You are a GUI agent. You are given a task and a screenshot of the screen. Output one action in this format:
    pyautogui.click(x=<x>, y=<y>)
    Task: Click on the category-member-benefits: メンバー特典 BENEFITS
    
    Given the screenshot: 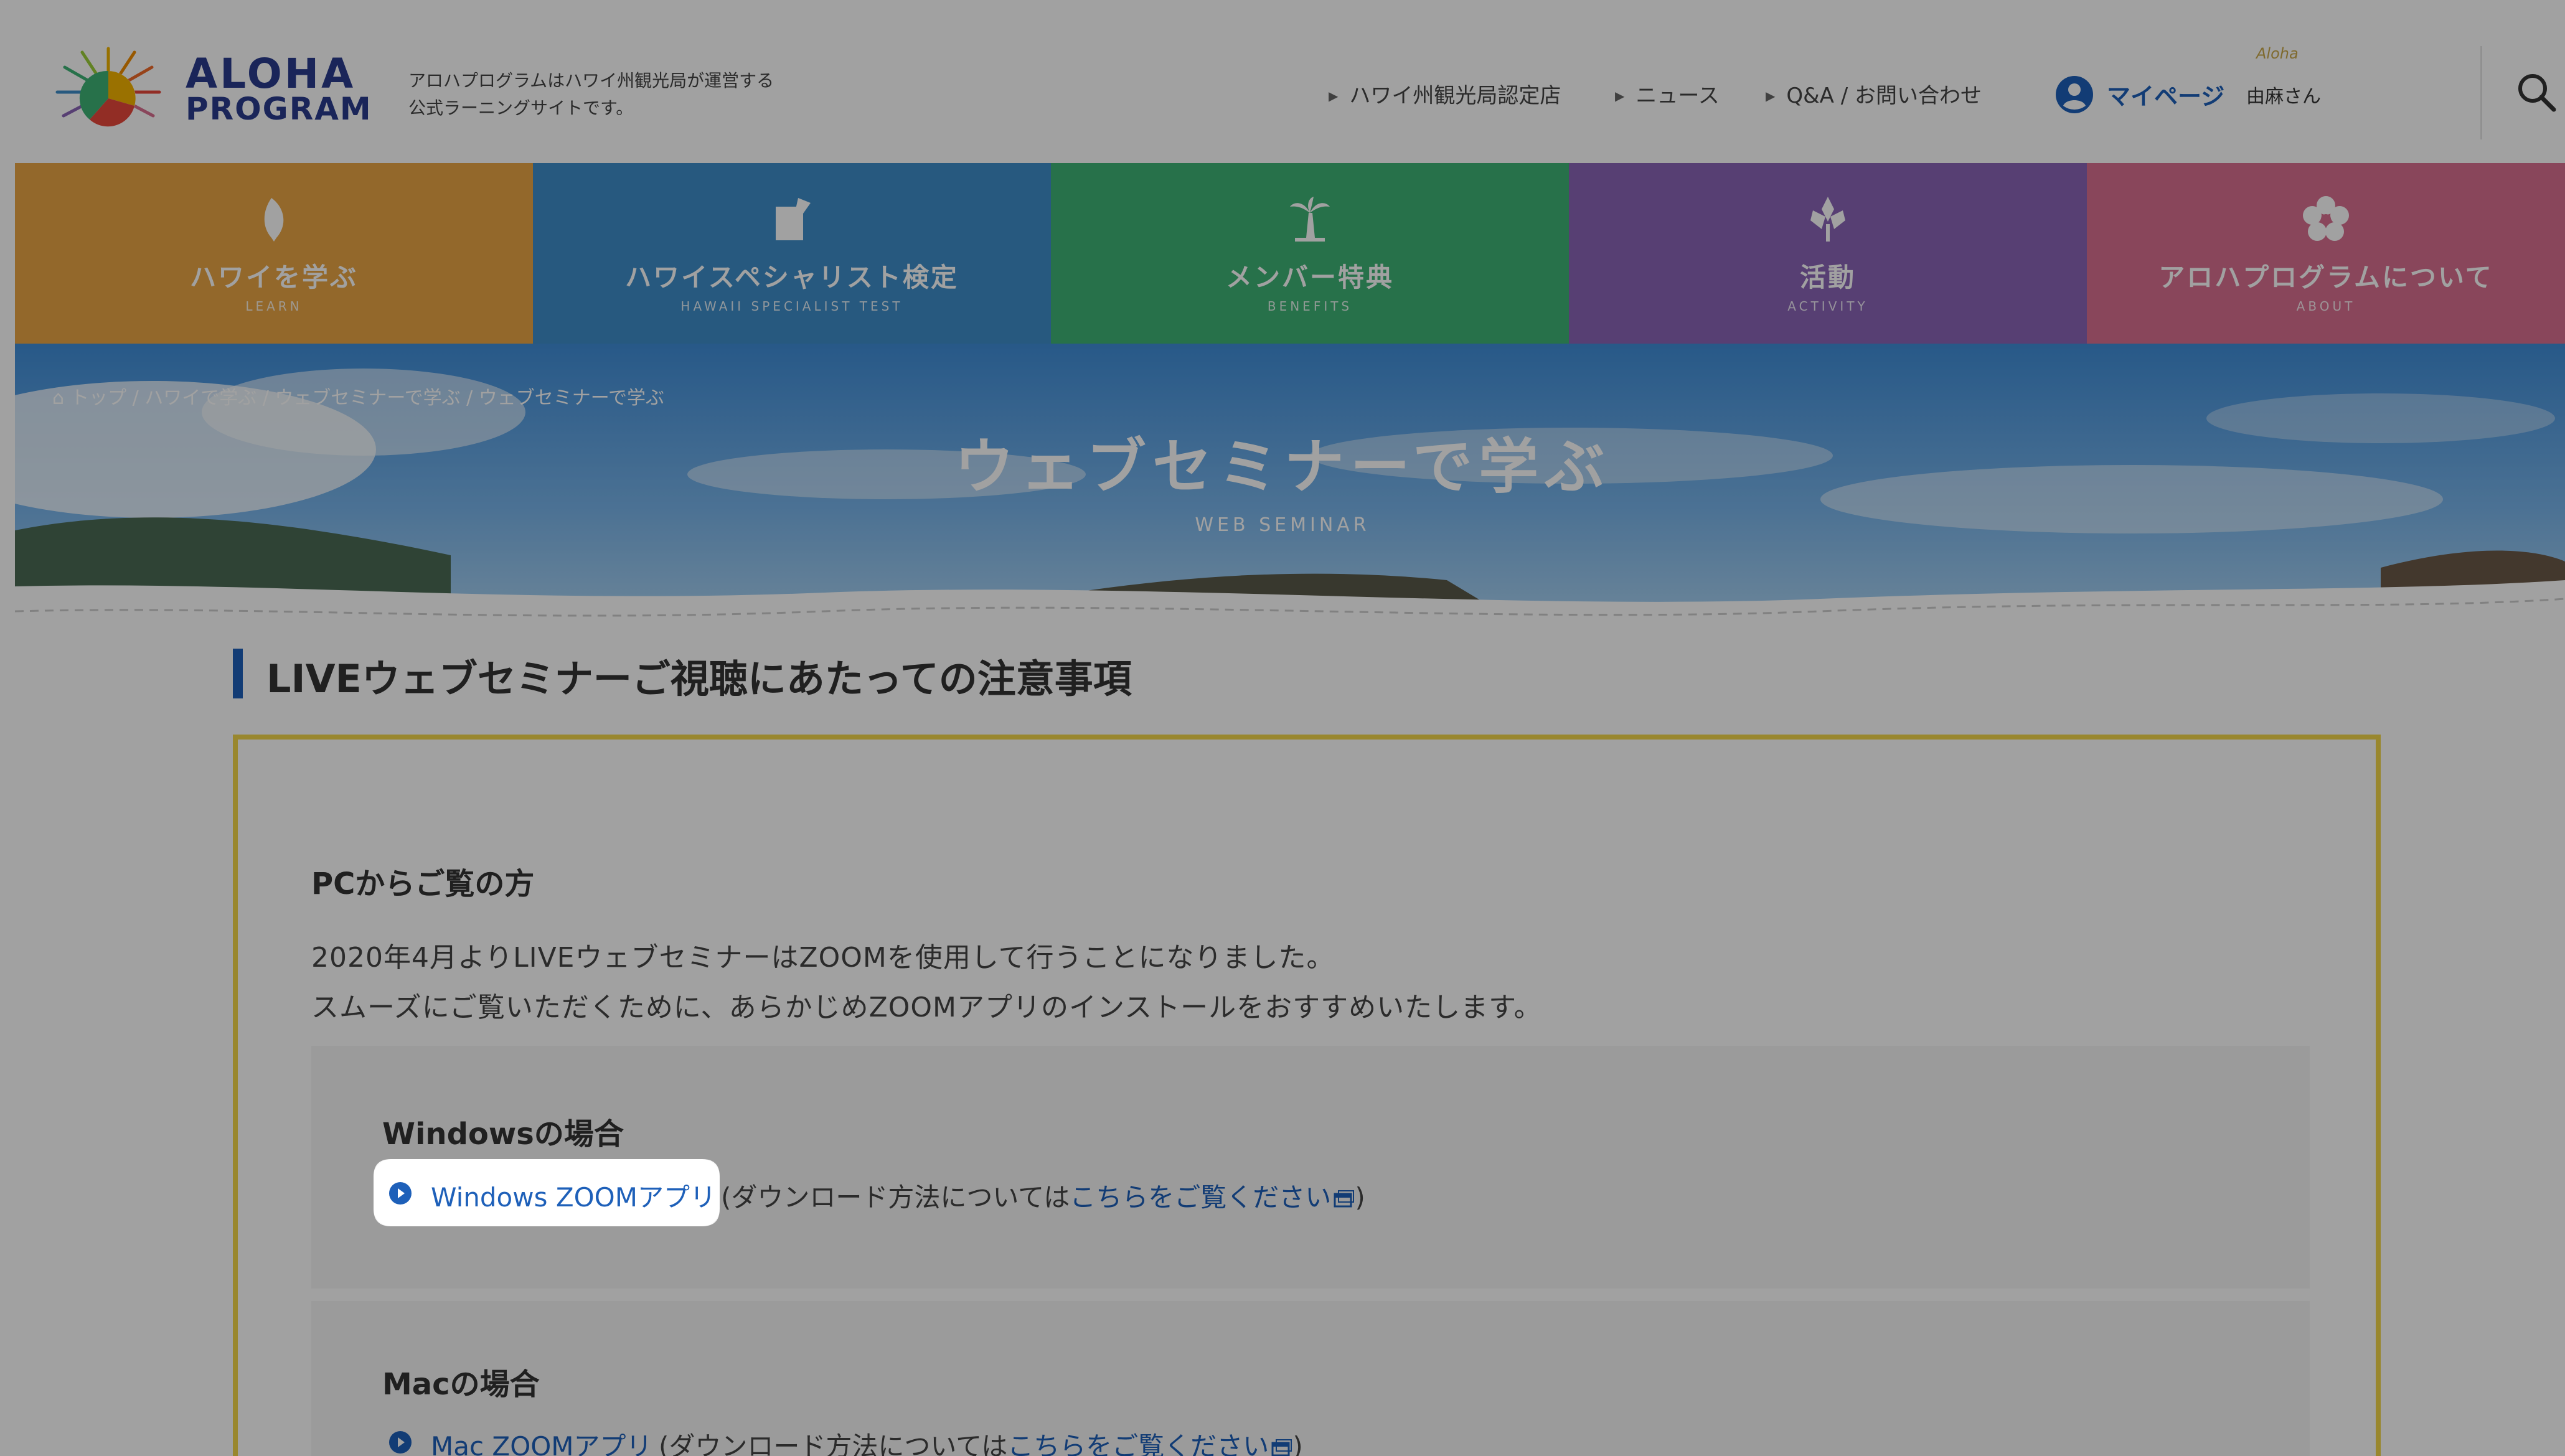 What is the action you would take?
    pyautogui.click(x=1310, y=253)
    